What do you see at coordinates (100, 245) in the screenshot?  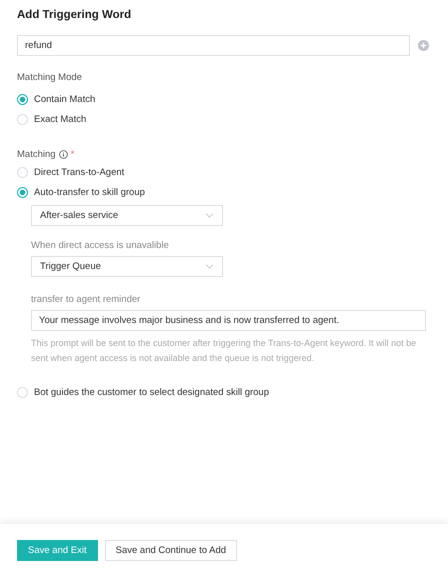 I see `field-label: When direct access is unavalible` at bounding box center [100, 245].